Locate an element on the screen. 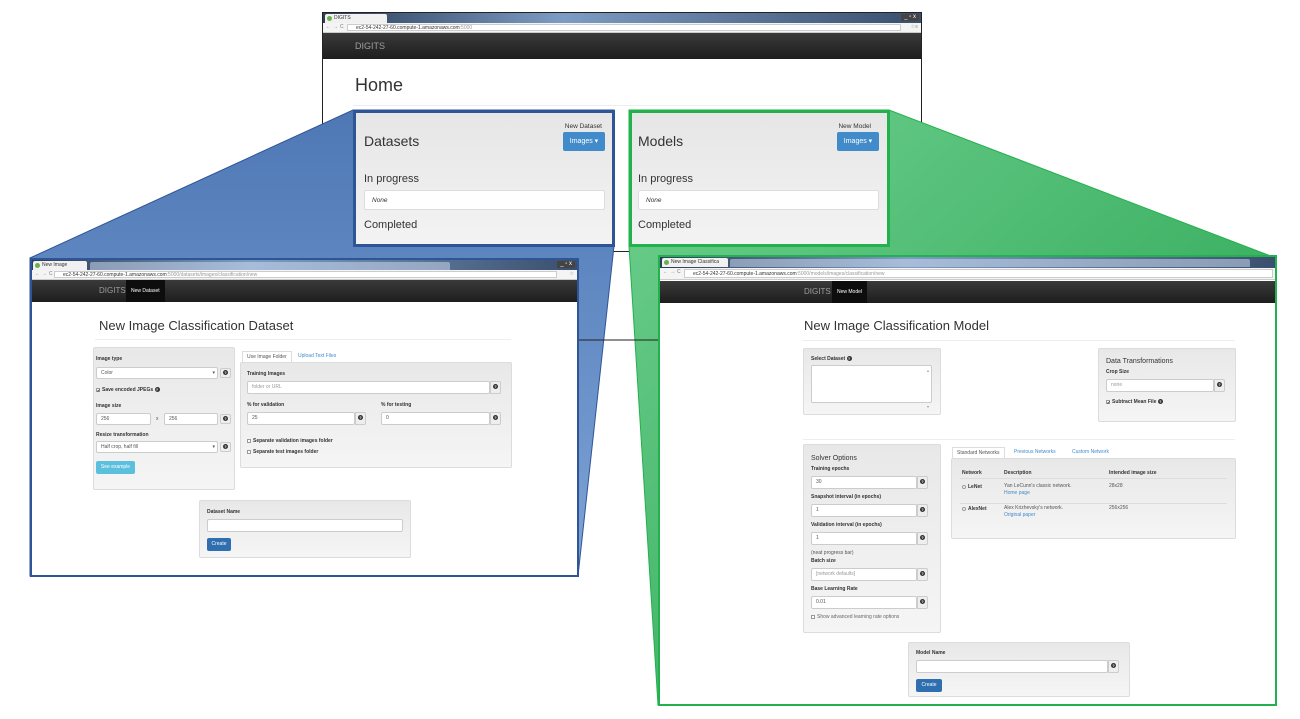 The image size is (1300, 719). save-jpegs-label: Save encoded JPEGs is located at coordinates (128, 390).